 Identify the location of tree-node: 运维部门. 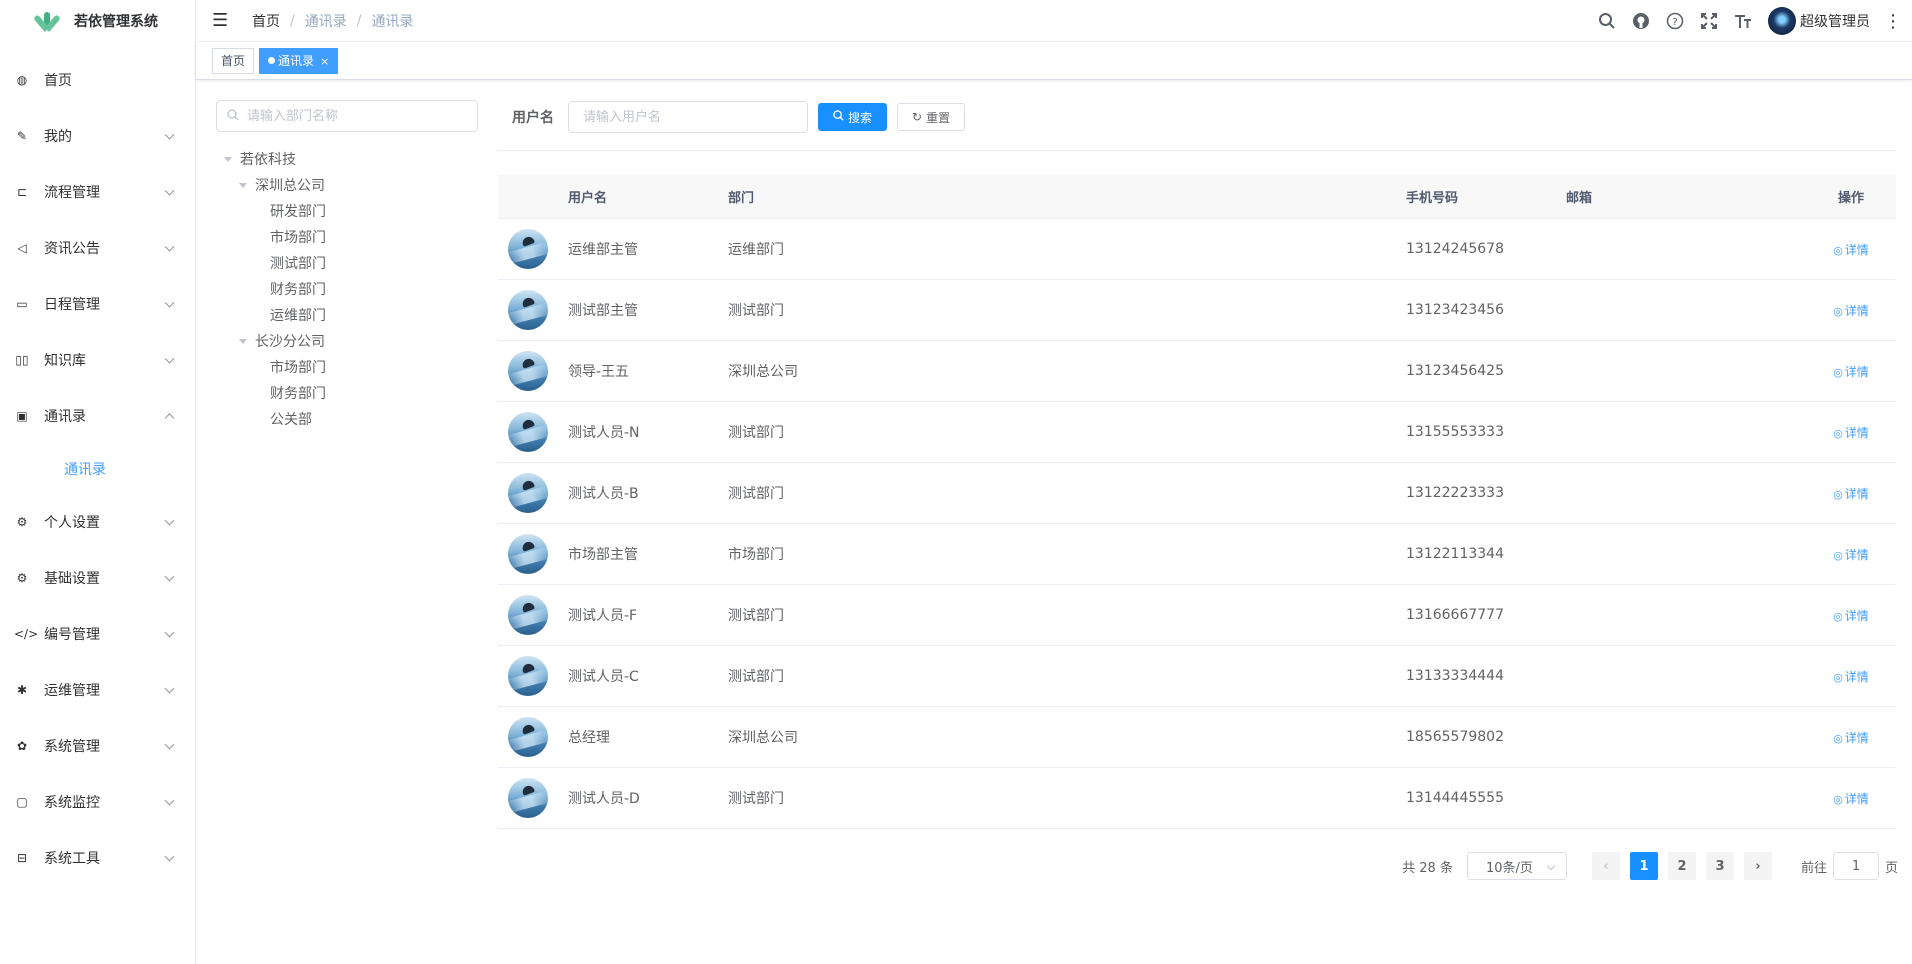
(347, 315).